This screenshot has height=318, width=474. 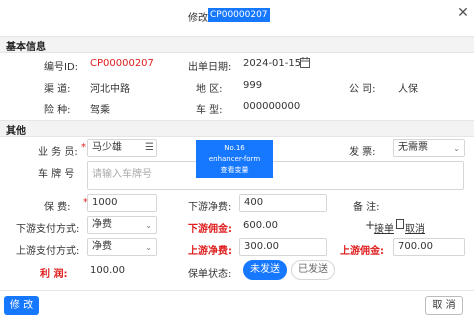 I want to click on up-commission-input: 700.00, so click(x=429, y=247).